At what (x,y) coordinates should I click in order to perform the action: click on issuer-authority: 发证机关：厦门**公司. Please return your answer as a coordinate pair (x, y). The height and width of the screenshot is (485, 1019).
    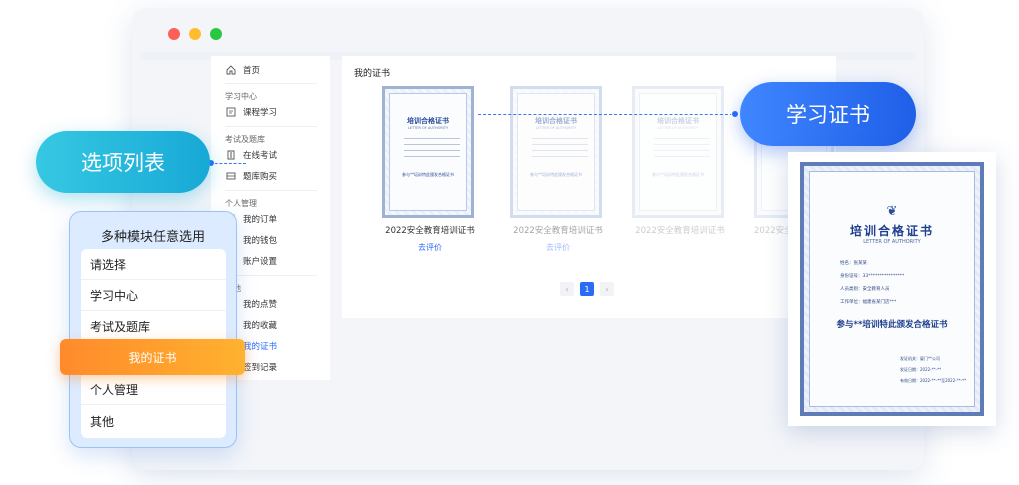
    Looking at the image, I should click on (920, 358).